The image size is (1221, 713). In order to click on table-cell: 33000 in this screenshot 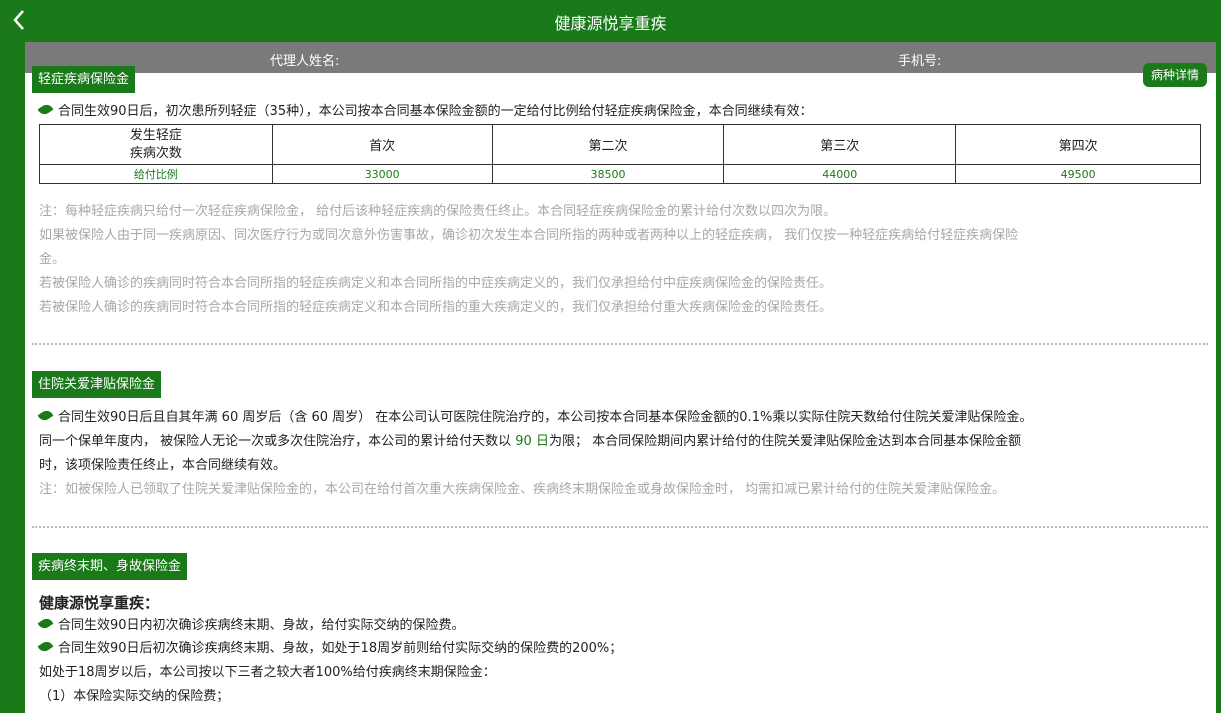, I will do `click(382, 174)`.